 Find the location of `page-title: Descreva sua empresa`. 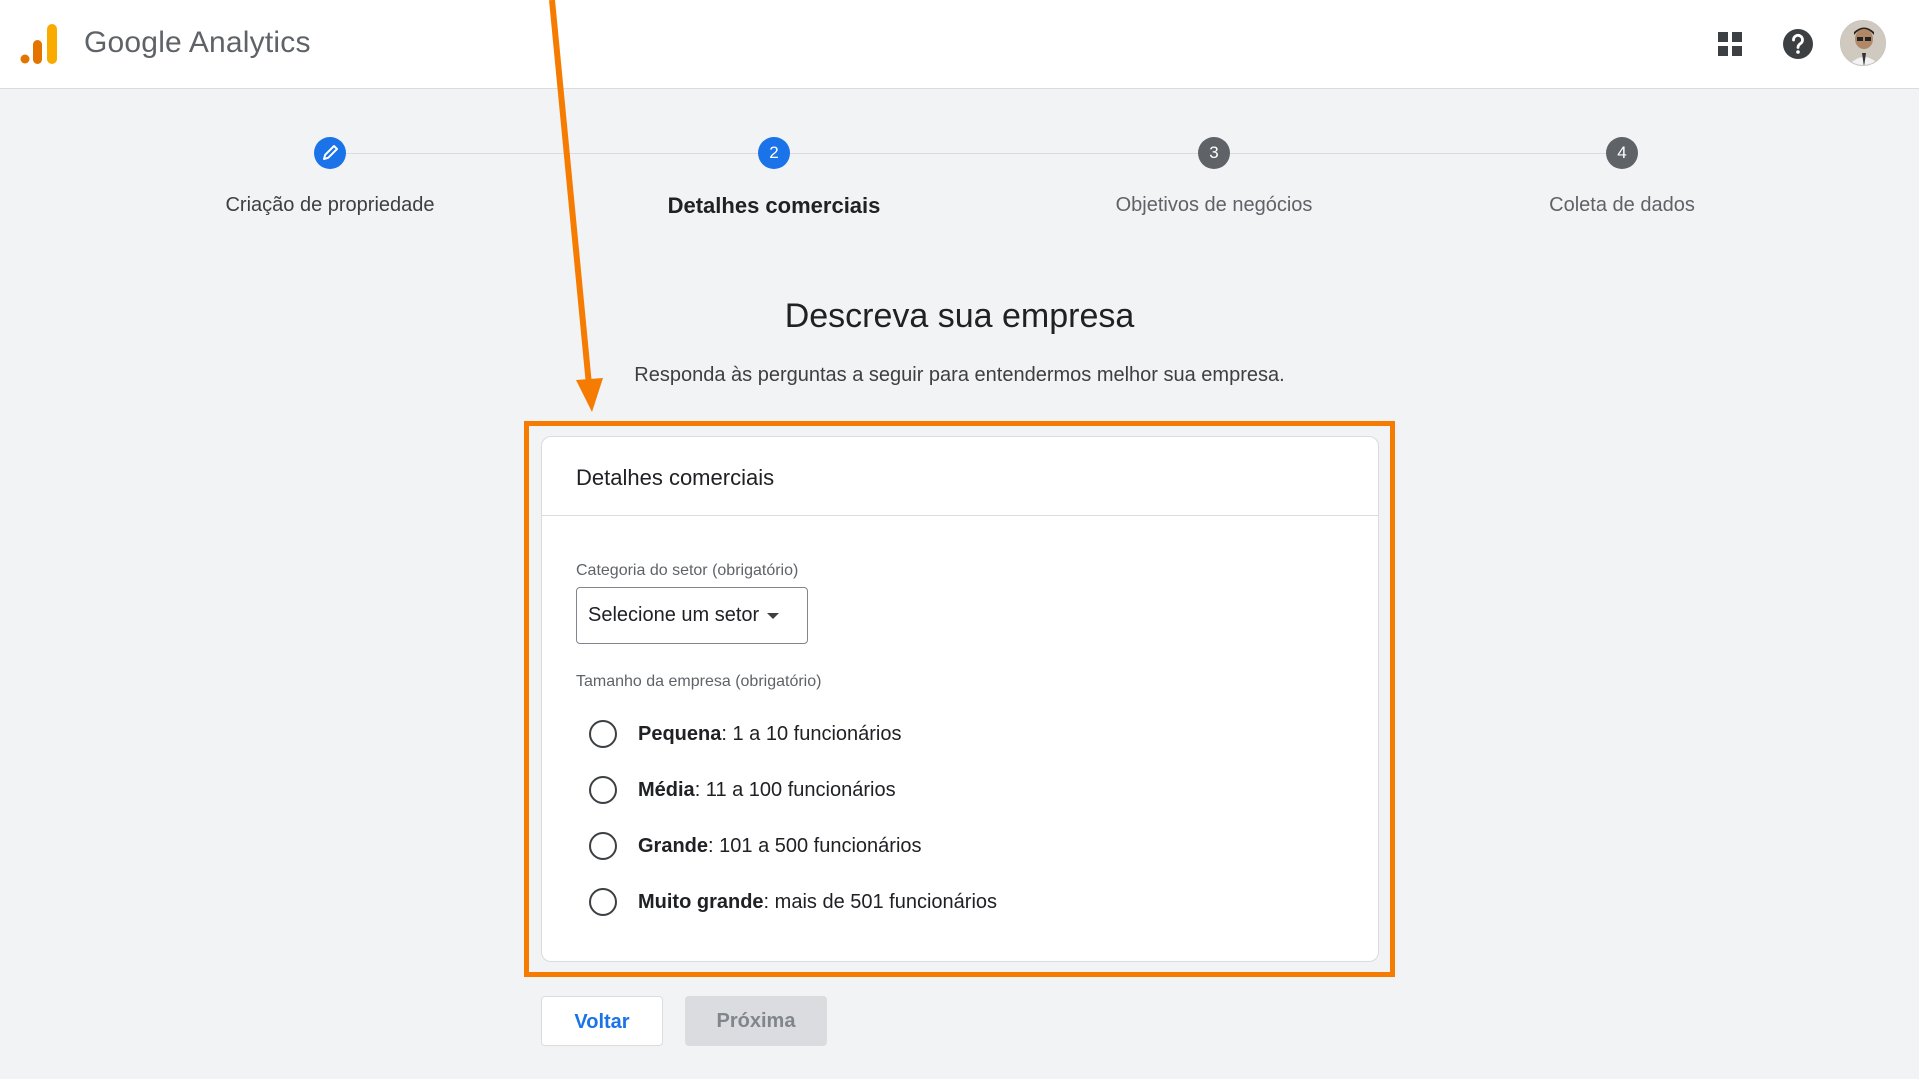

page-title: Descreva sua empresa is located at coordinates (959, 316).